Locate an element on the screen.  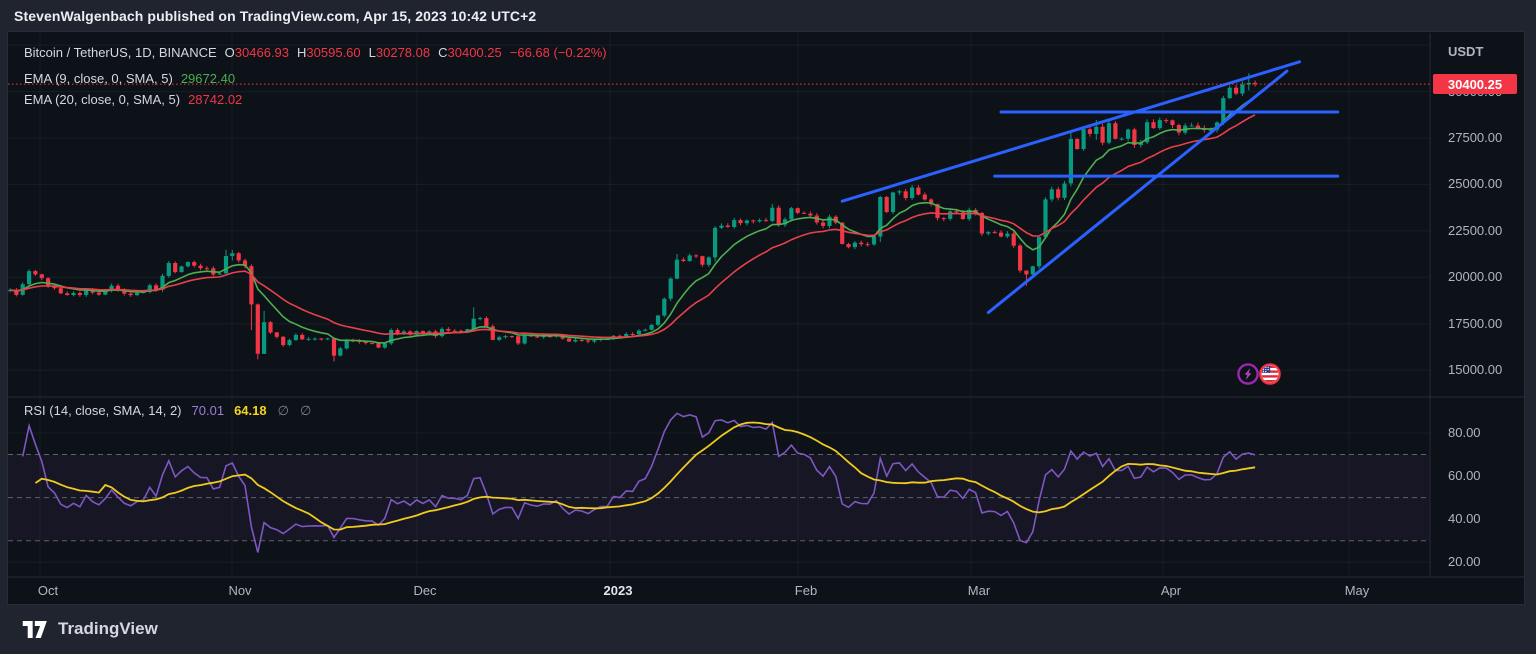
time-axis-label-nov: Nov is located at coordinates (240, 590).